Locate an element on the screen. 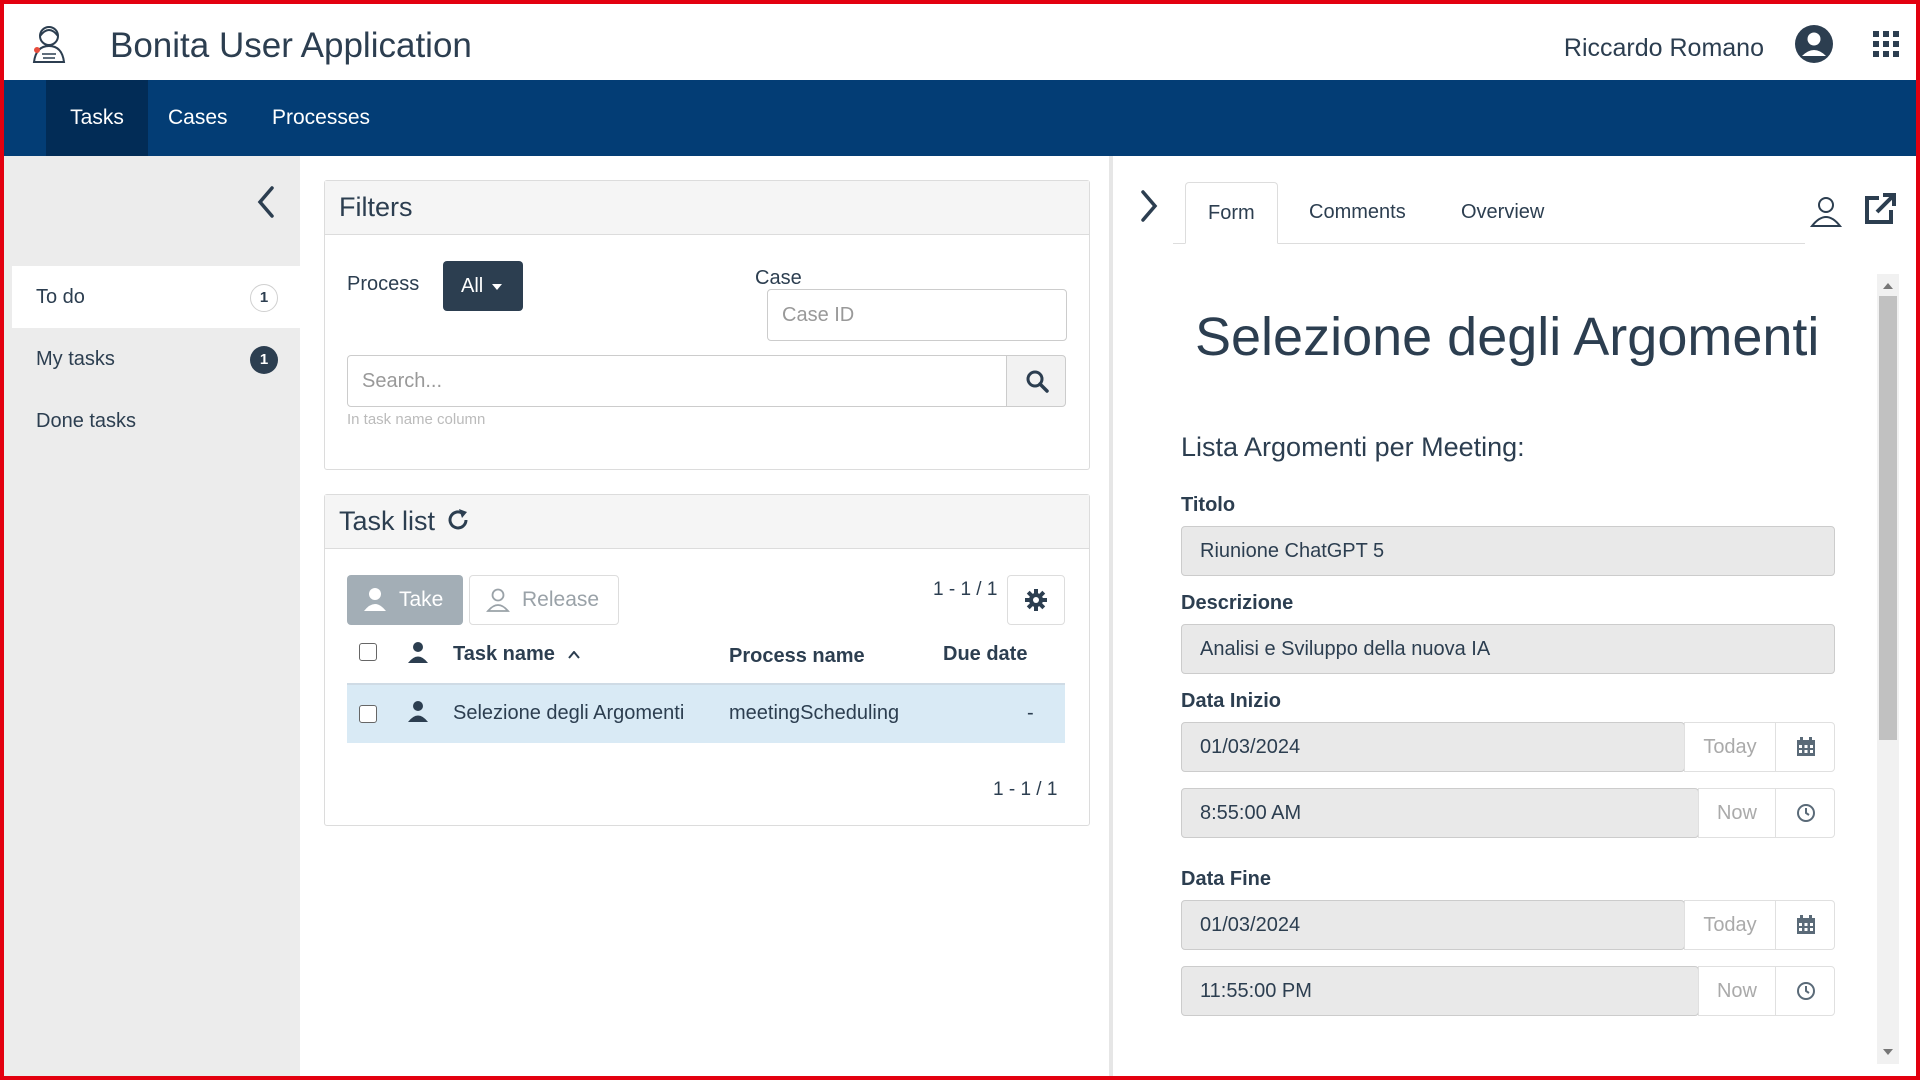 The height and width of the screenshot is (1080, 1920). tab-overview: Overview is located at coordinates (1502, 213).